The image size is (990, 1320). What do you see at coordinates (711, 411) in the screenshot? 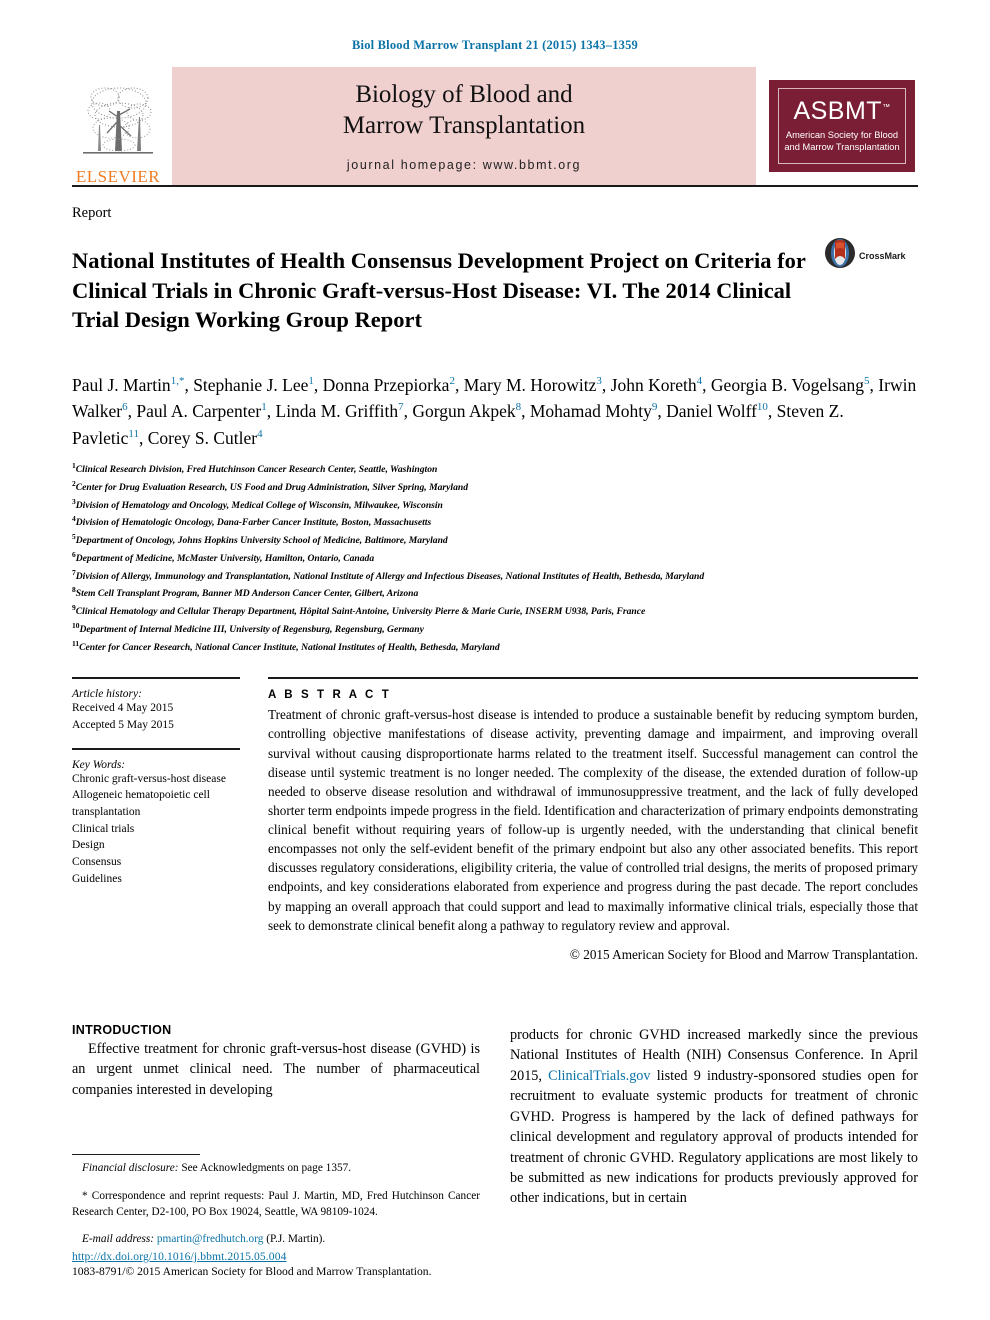
I see `author-name: Daniel Wolff` at bounding box center [711, 411].